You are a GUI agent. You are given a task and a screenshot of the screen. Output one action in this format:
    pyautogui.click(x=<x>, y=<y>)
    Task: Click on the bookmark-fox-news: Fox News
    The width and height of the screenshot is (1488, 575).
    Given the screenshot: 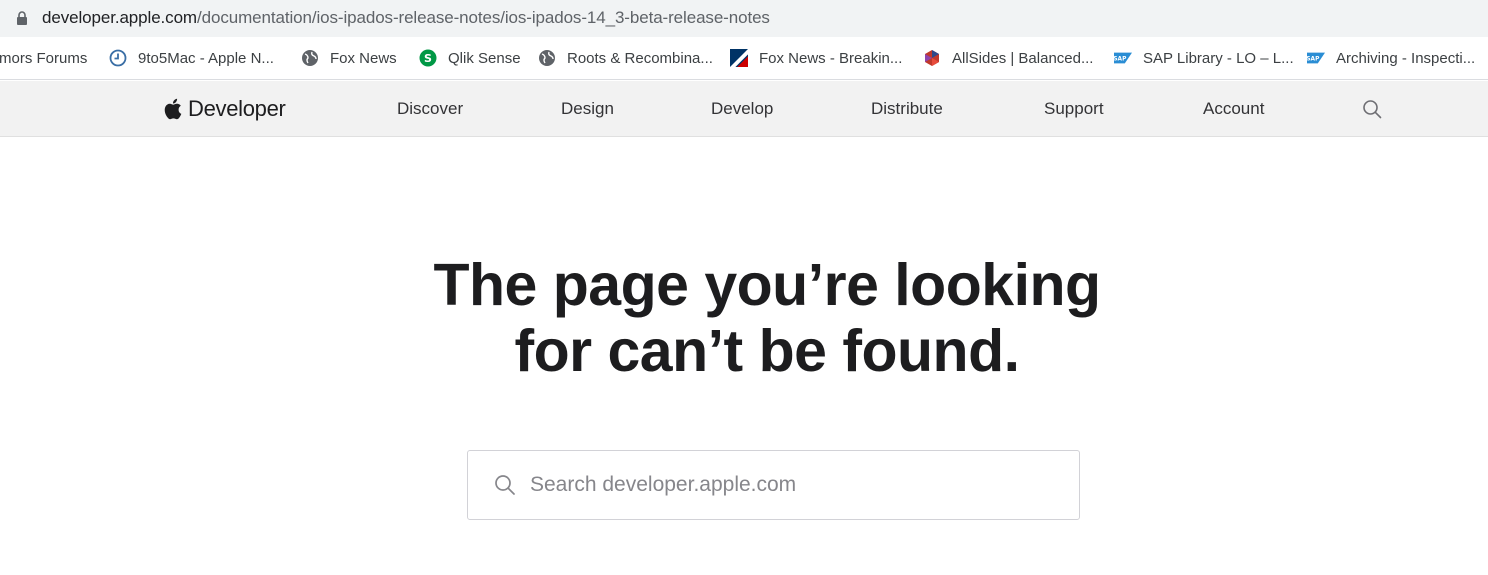 What is the action you would take?
    pyautogui.click(x=349, y=58)
    